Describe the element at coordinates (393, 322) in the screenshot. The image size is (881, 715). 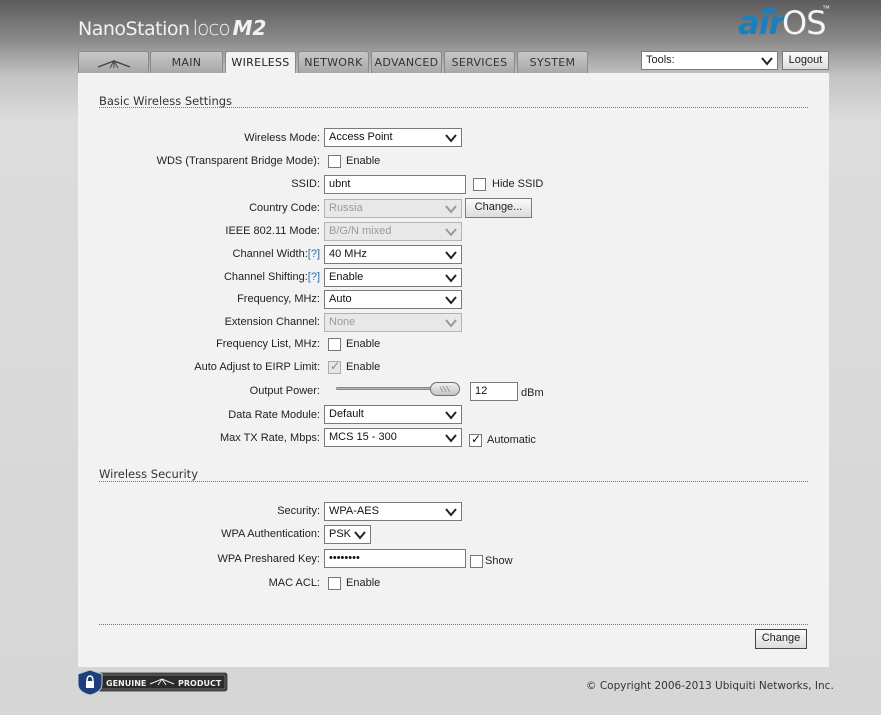
I see `extension-channel-select: None` at that location.